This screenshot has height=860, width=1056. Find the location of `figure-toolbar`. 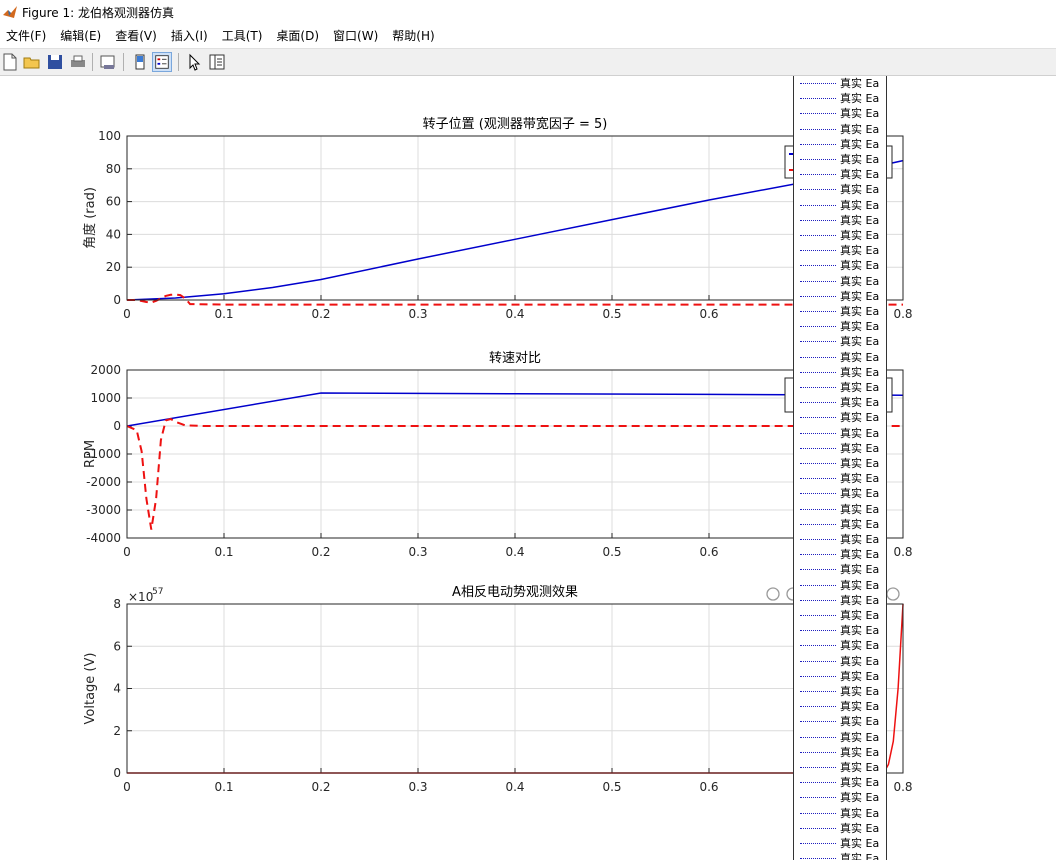

figure-toolbar is located at coordinates (528, 62).